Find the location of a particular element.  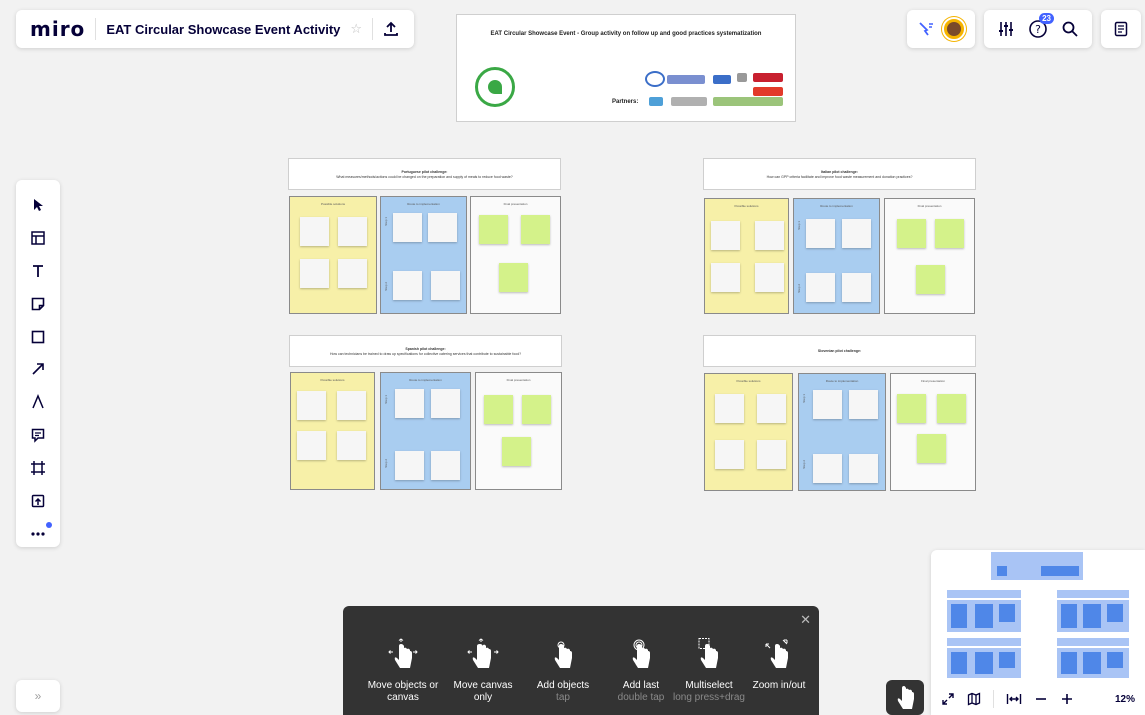

templates-tool is located at coordinates (38, 238).